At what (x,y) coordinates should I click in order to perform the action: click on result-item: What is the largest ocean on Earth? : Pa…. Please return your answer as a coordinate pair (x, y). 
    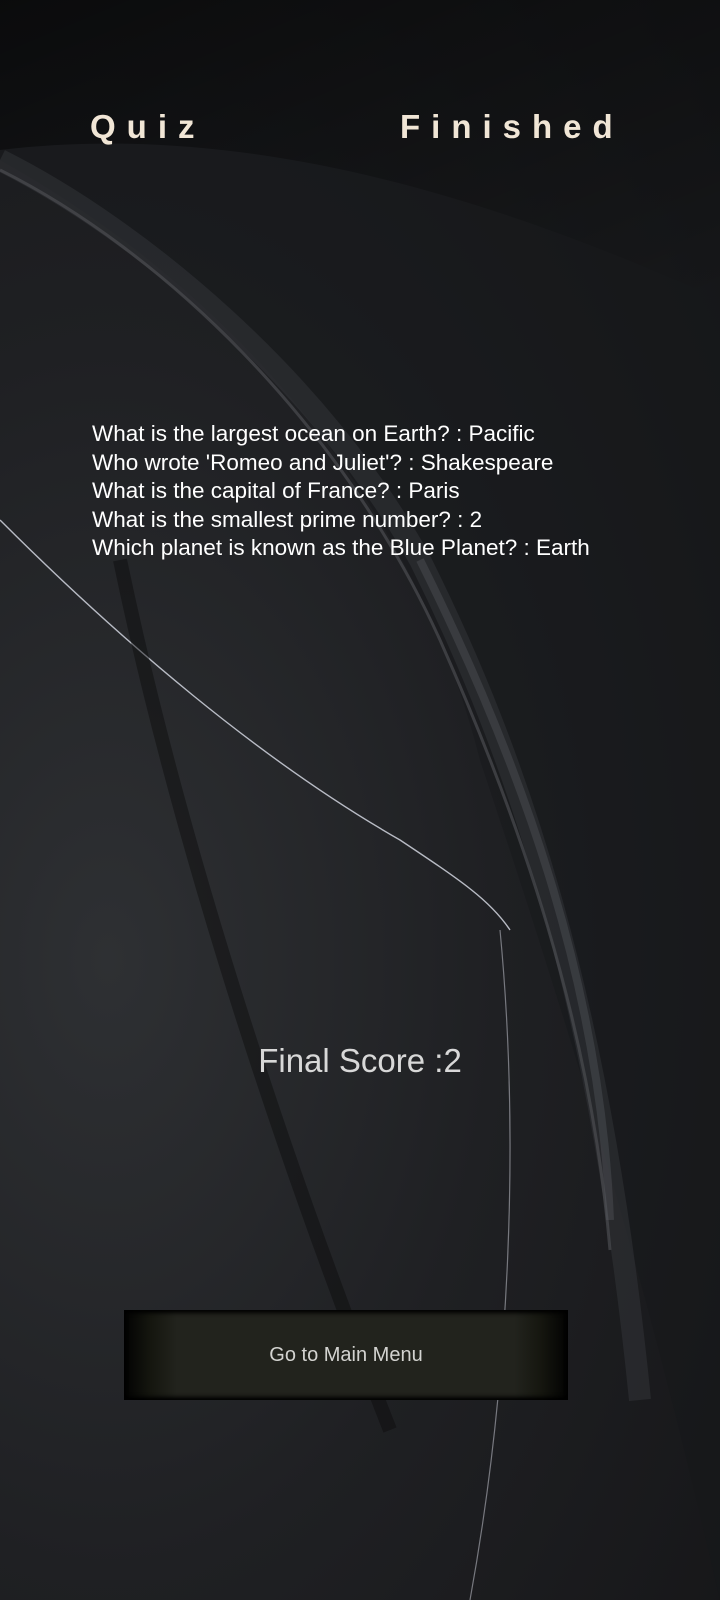
    Looking at the image, I should click on (313, 433).